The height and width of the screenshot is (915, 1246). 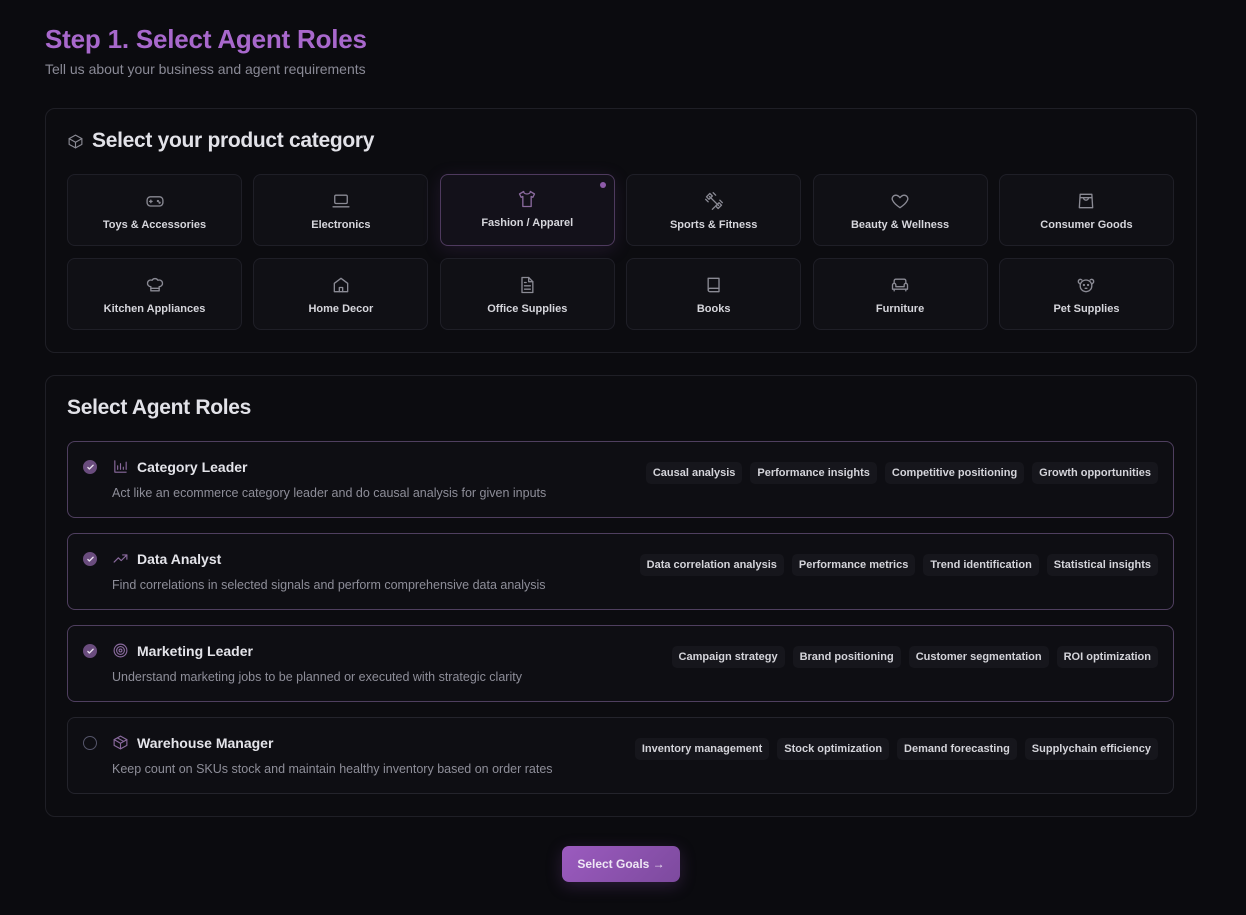 What do you see at coordinates (1086, 210) in the screenshot?
I see `category-tile-consumer-goods: Consumer Goods` at bounding box center [1086, 210].